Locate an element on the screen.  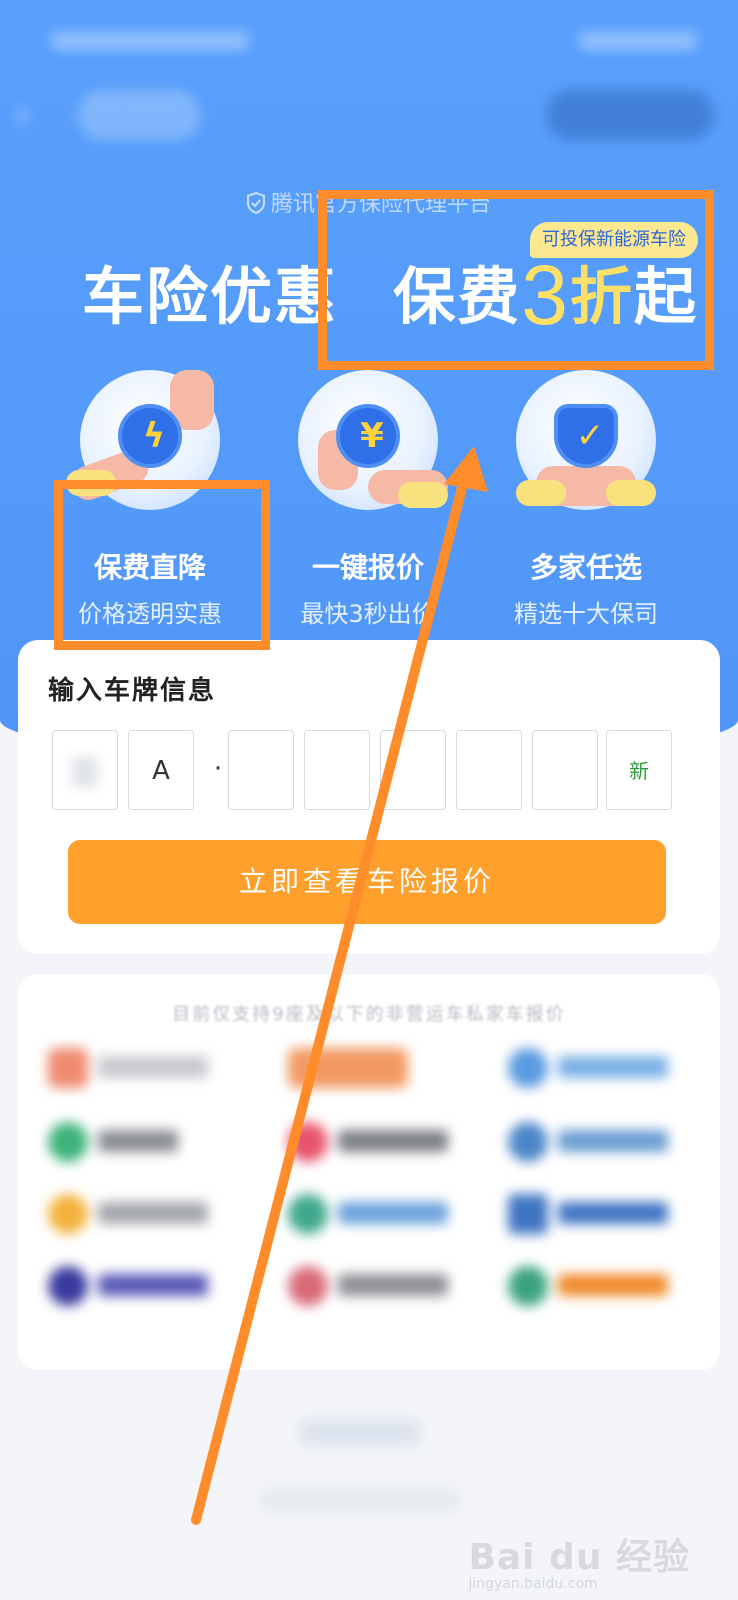
baidu-watermark: Bai du 经验 jingyan.baidu.com is located at coordinates (579, 1560).